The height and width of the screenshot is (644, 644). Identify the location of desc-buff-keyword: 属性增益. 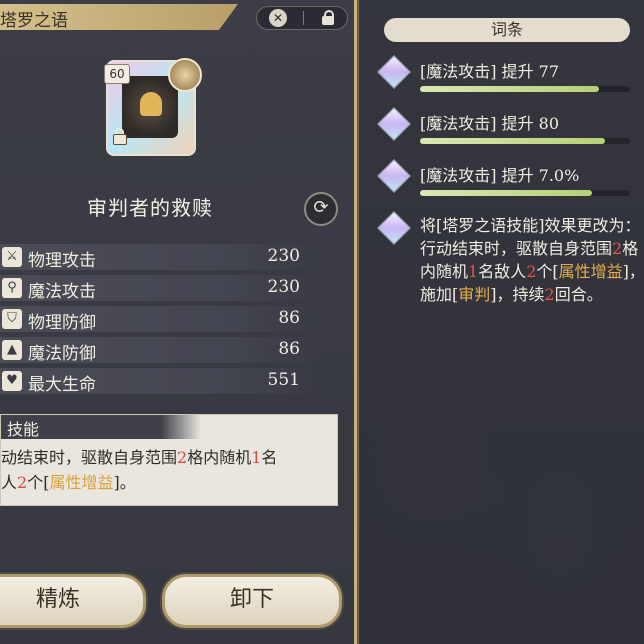
(590, 271).